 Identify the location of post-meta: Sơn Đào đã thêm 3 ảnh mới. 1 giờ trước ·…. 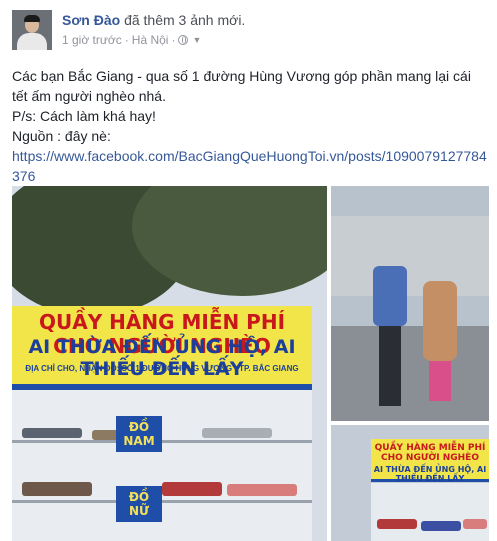
(153, 32).